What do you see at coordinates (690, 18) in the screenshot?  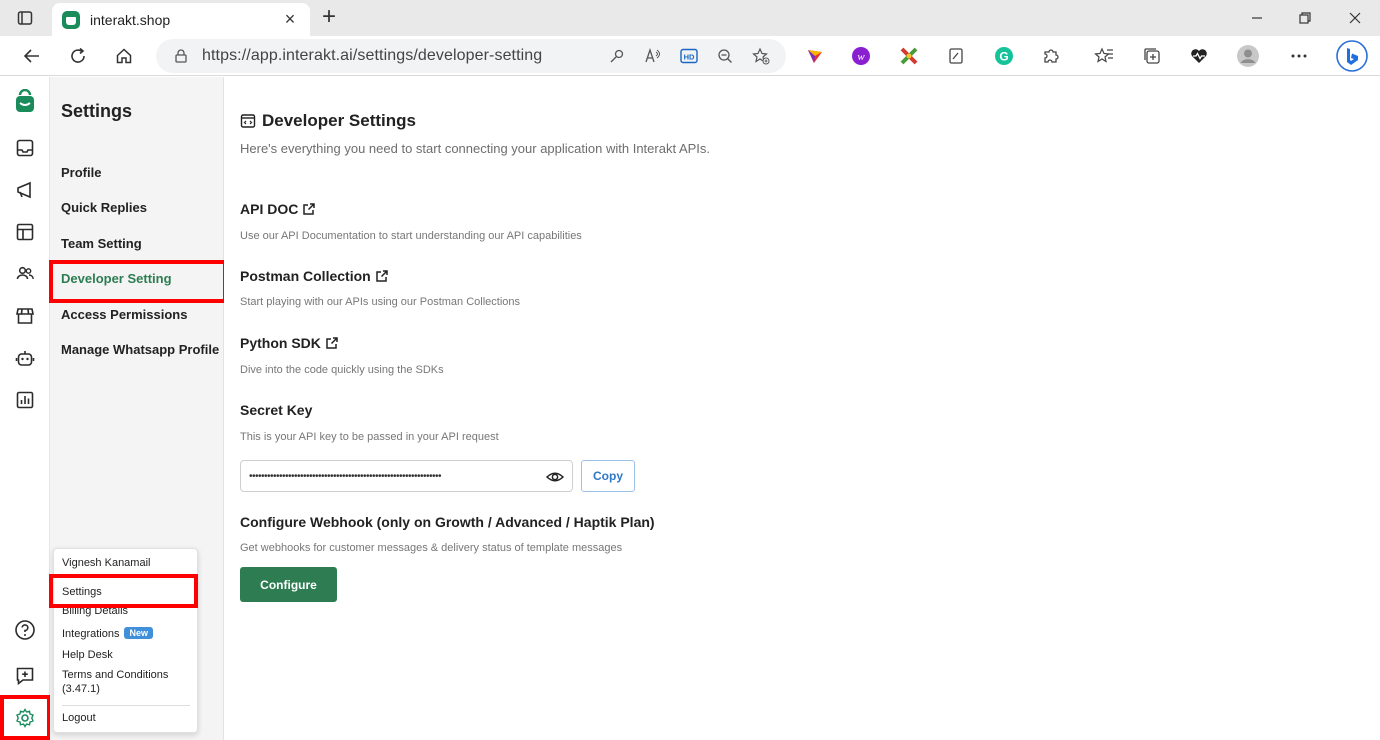 I see `browser-tab-bar: interakt.shop × +` at bounding box center [690, 18].